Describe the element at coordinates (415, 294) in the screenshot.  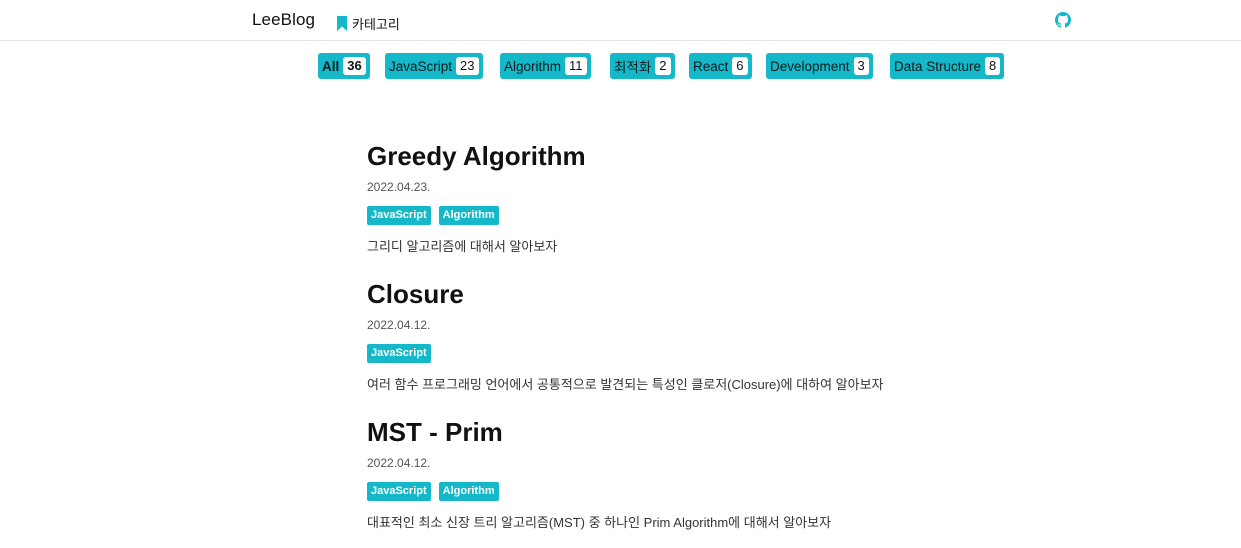
I see `post-title: Closure` at that location.